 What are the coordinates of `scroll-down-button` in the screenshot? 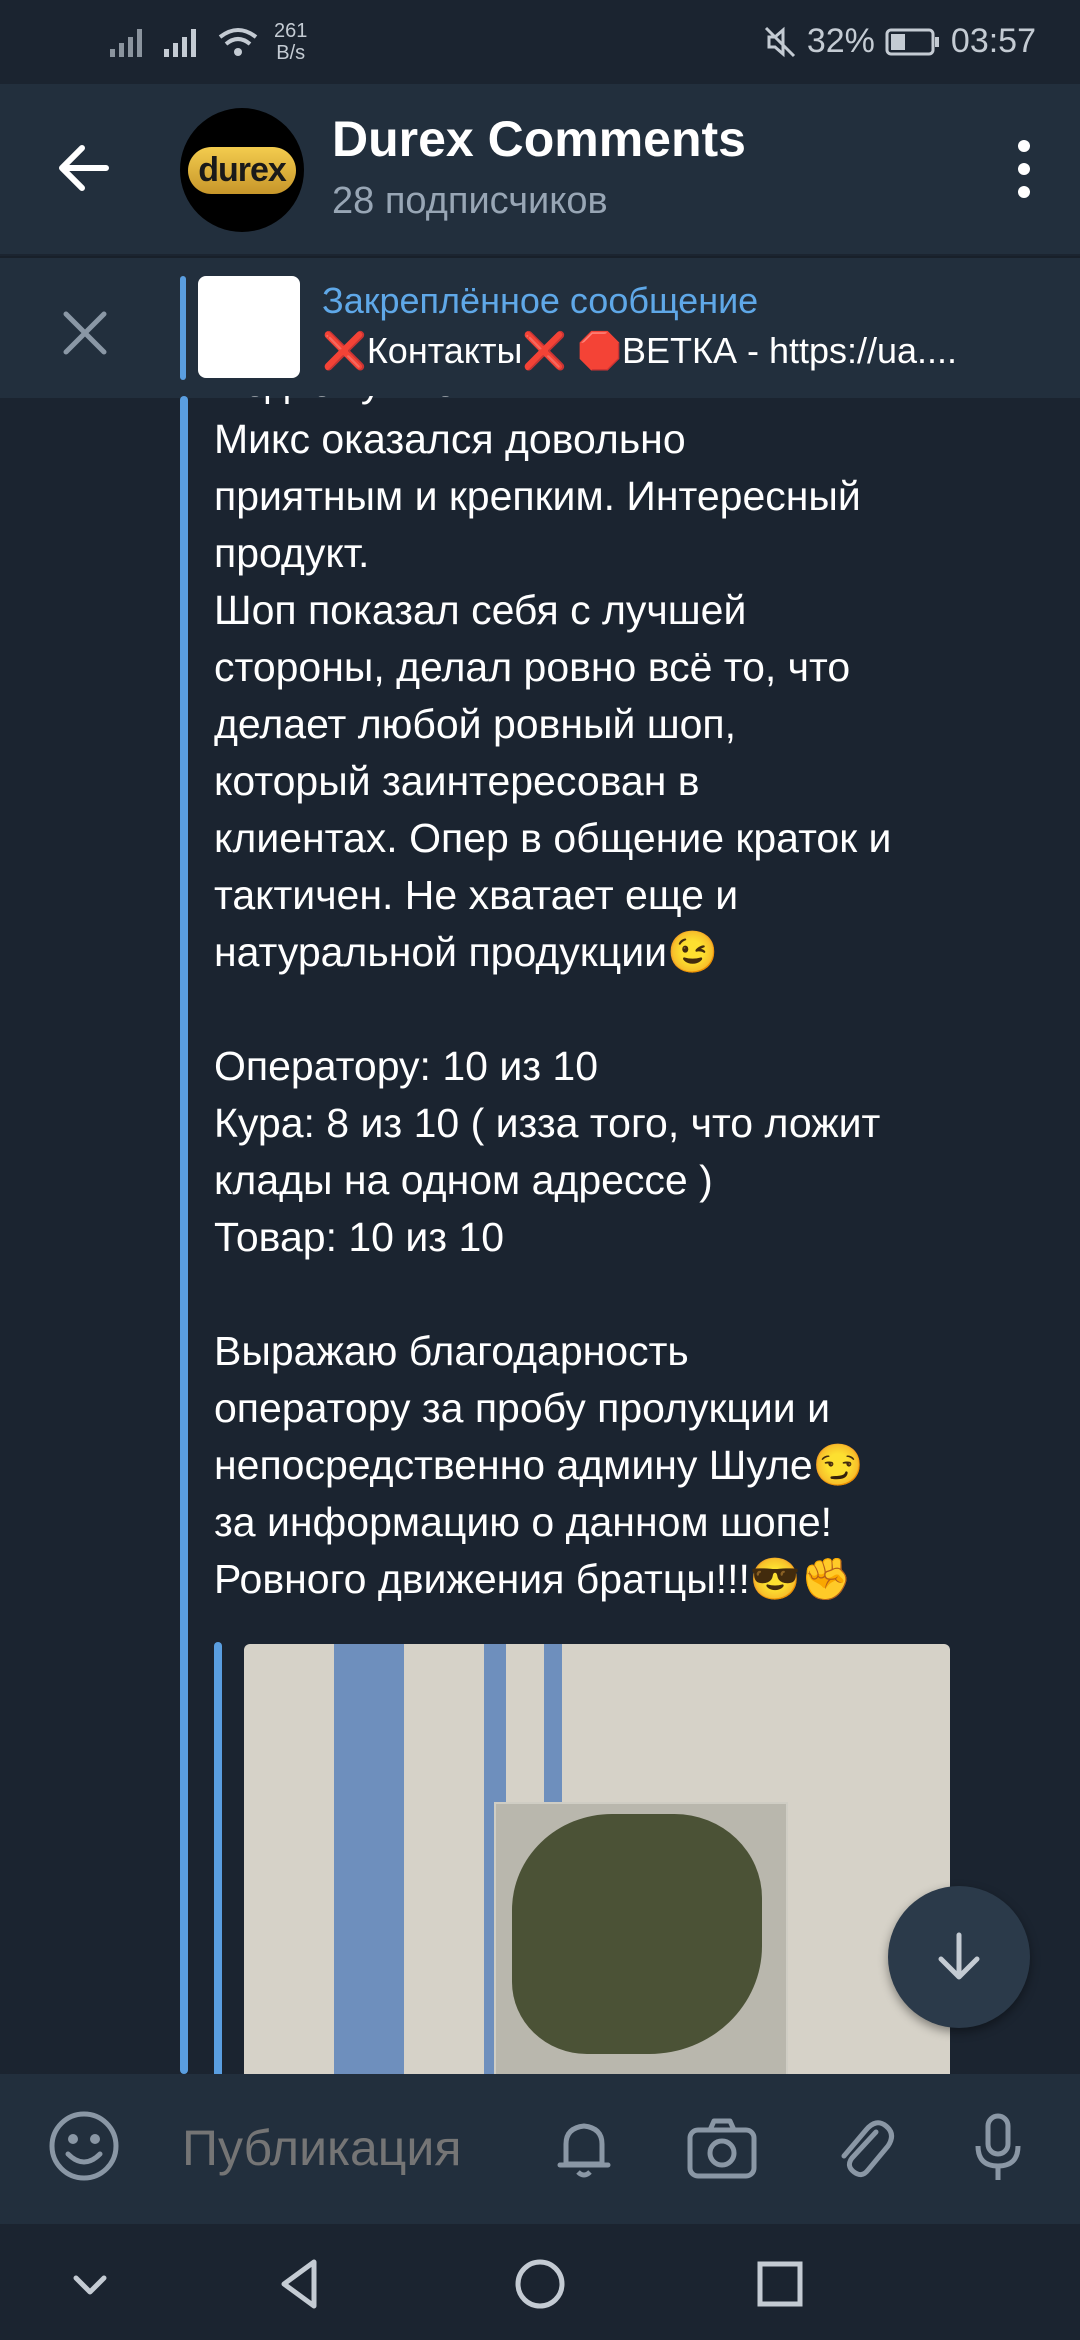 It's located at (959, 1957).